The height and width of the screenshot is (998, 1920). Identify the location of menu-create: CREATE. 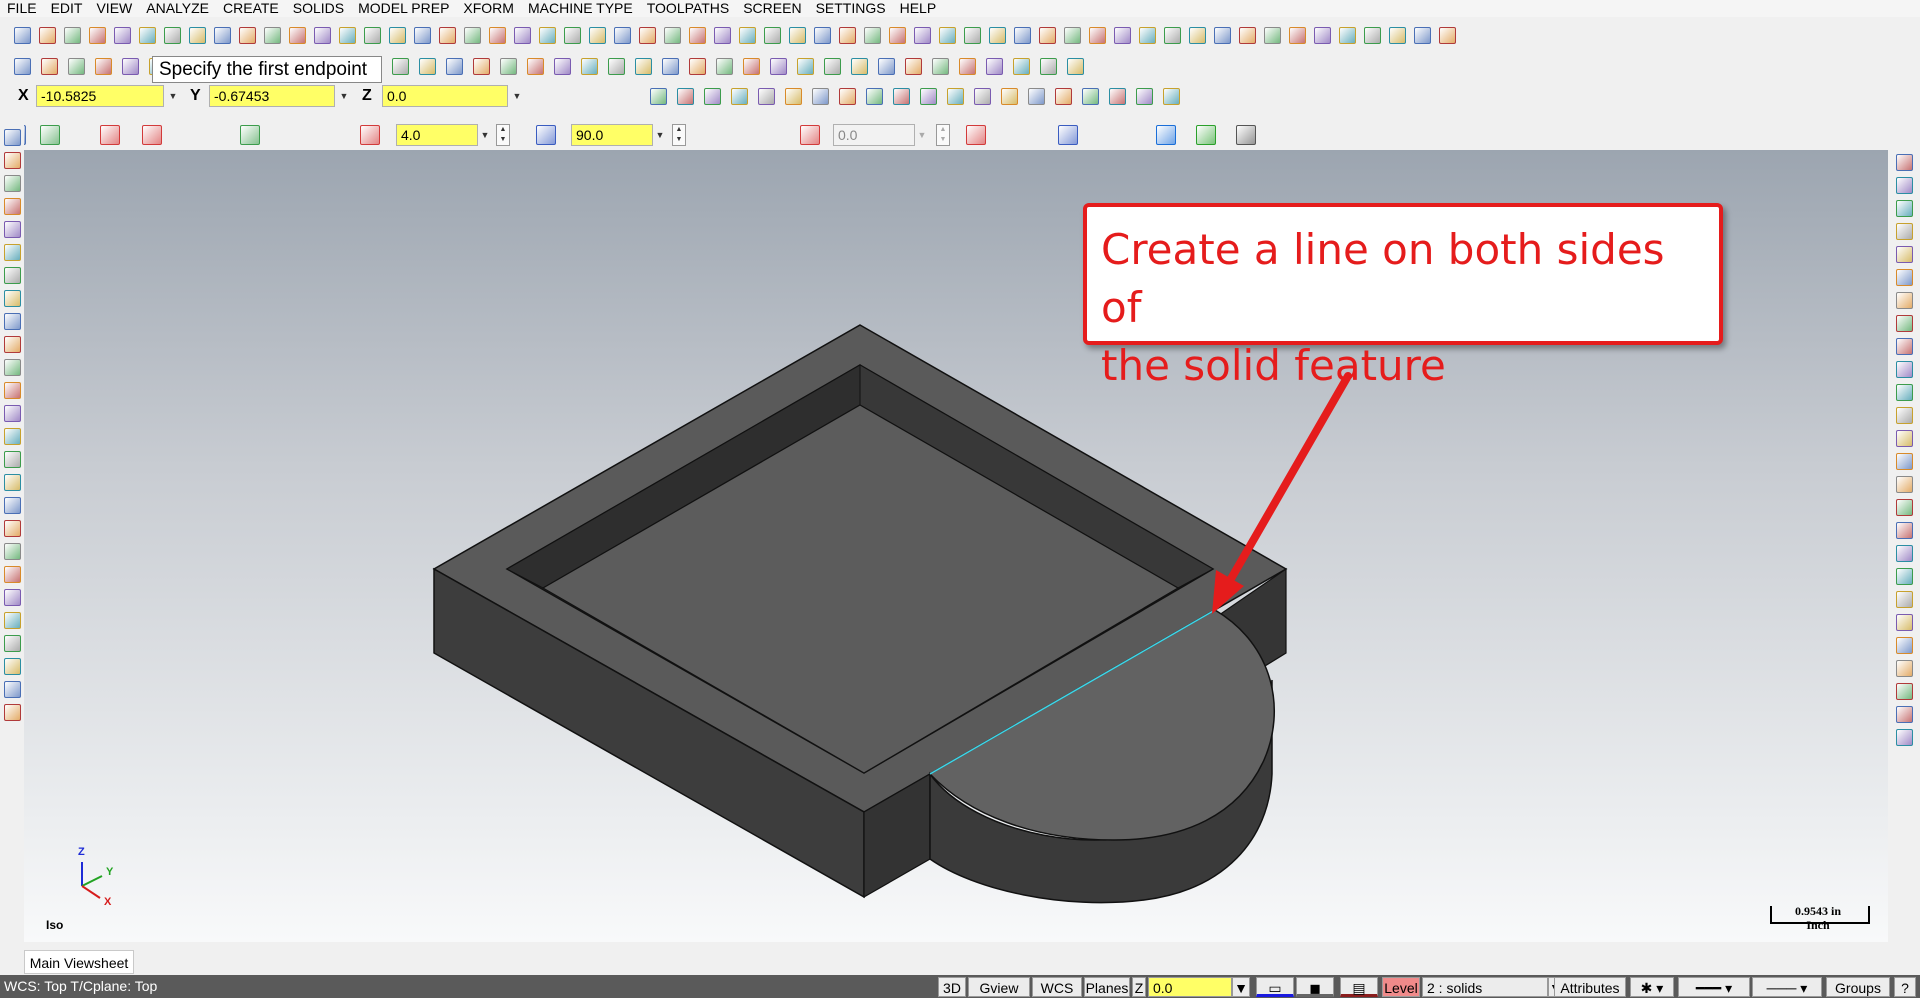
(251, 8).